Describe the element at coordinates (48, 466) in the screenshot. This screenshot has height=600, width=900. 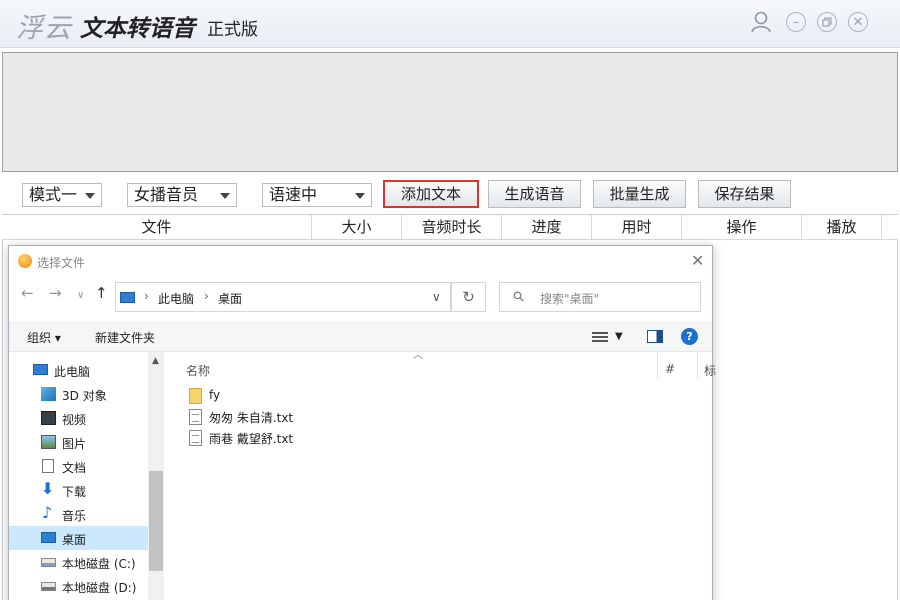
I see `document-icon` at that location.